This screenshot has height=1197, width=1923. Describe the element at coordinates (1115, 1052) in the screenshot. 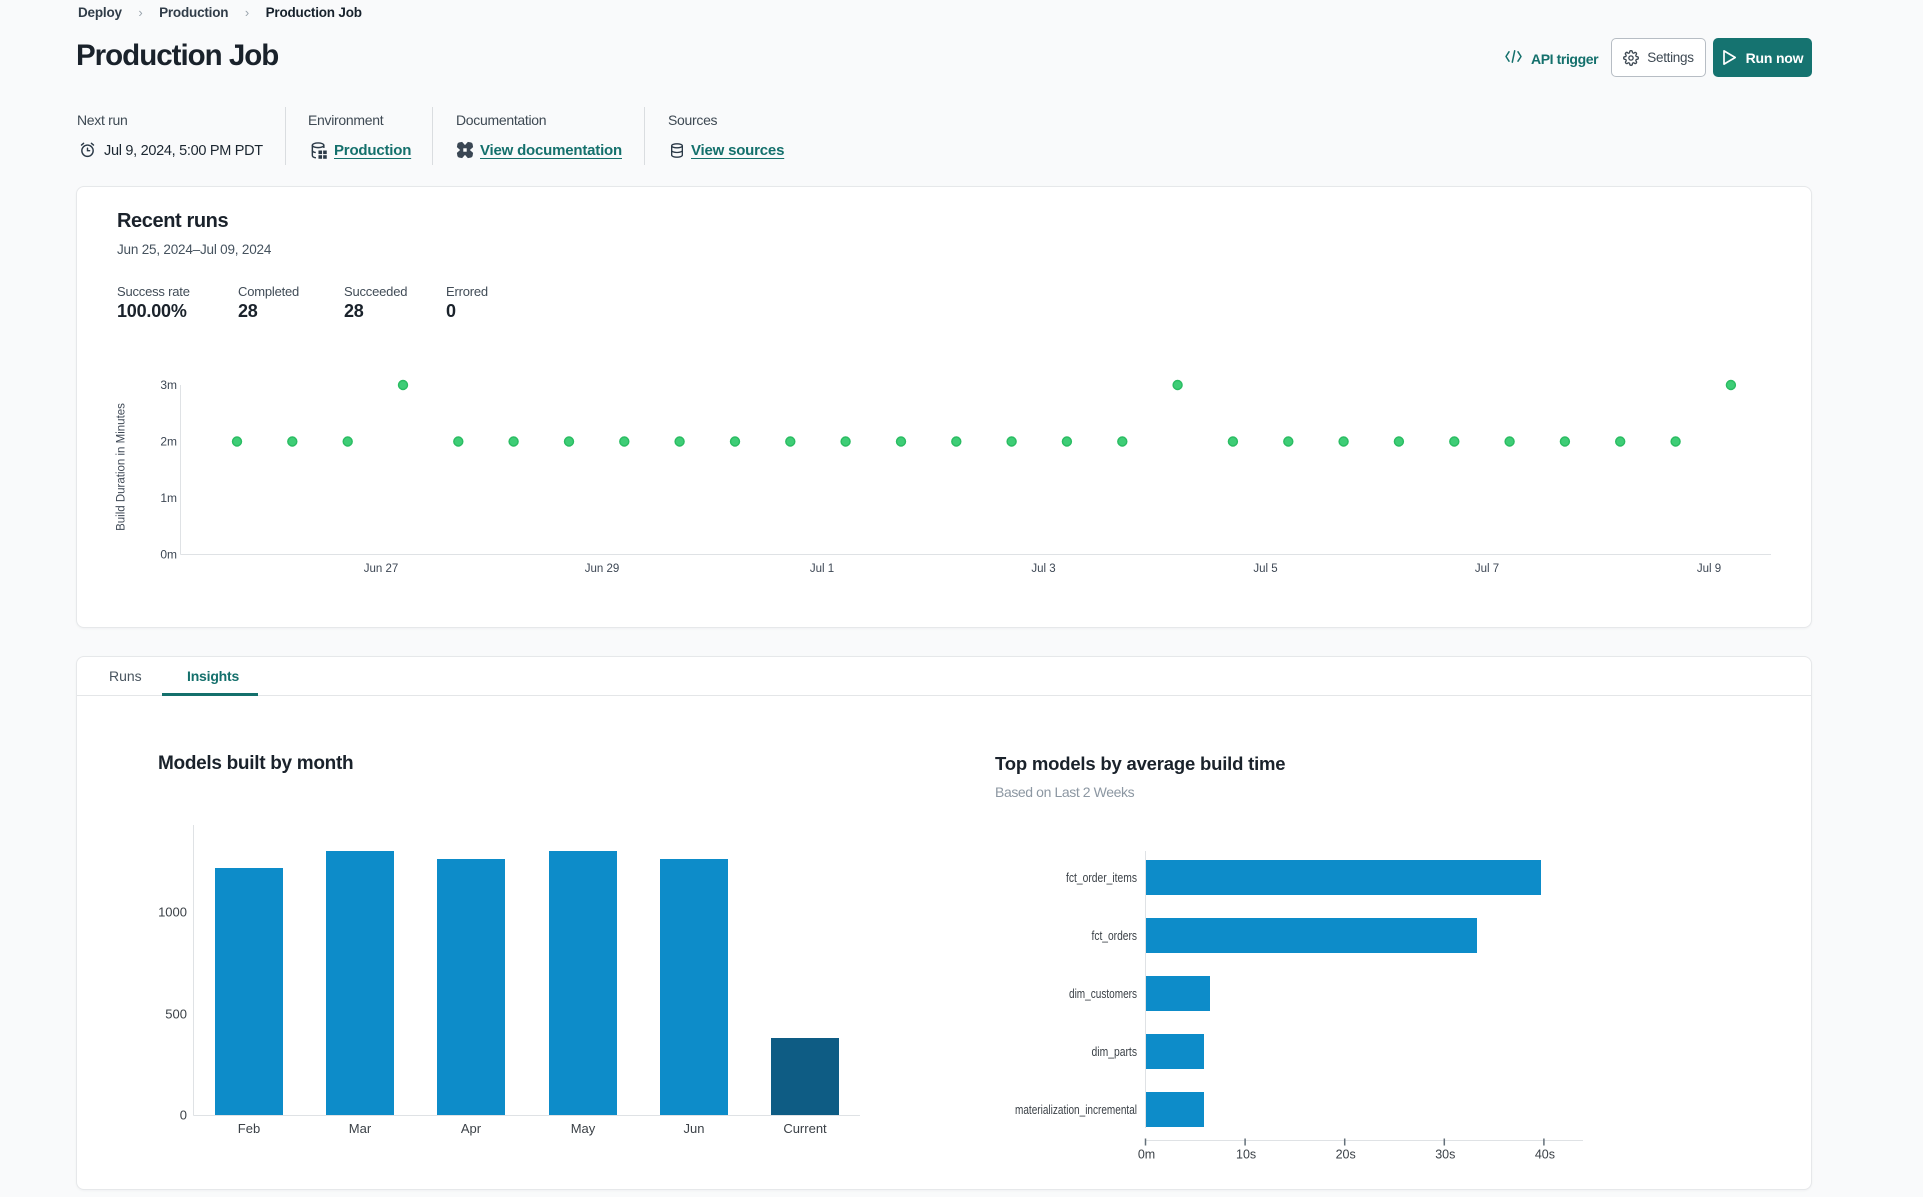

I see `svg-text: dim_parts` at that location.